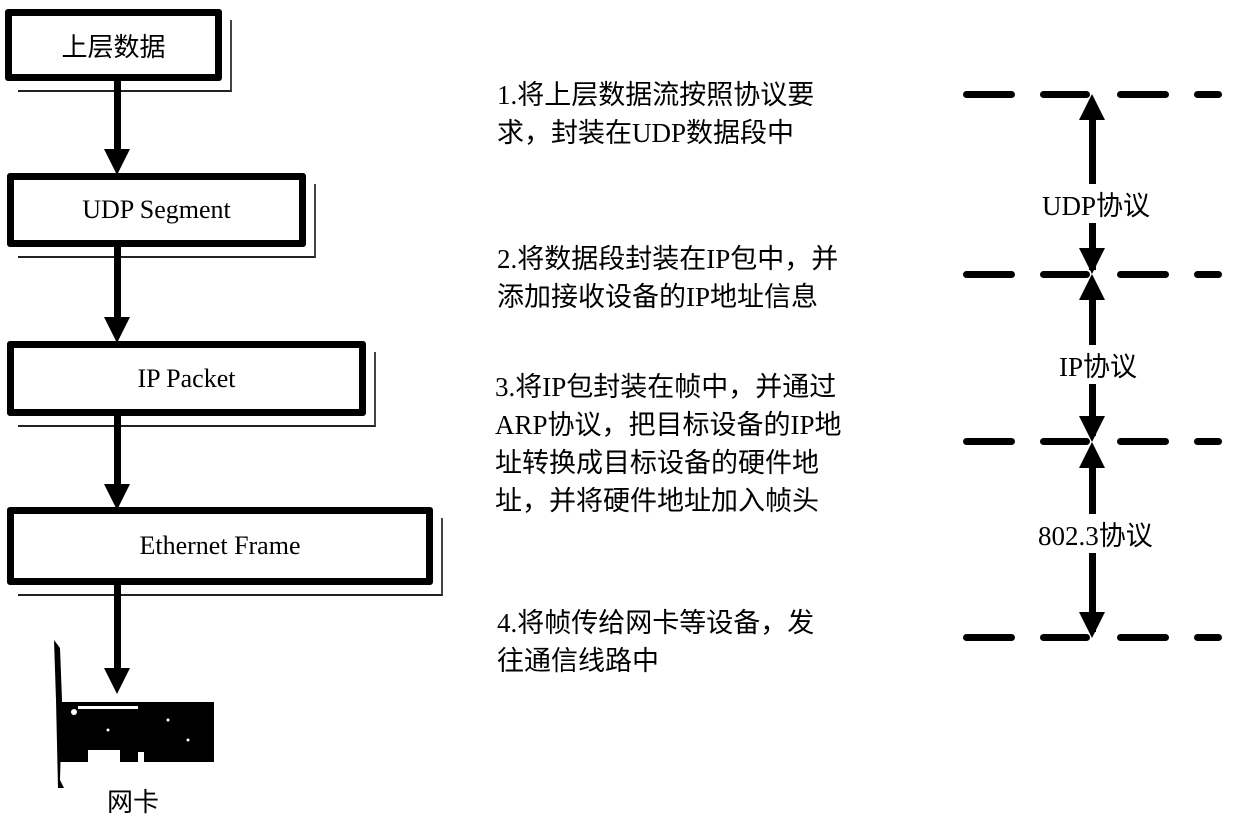 The width and height of the screenshot is (1240, 819). What do you see at coordinates (646, 133) in the screenshot?
I see `step-line: 求，封装在UDP数据段中` at bounding box center [646, 133].